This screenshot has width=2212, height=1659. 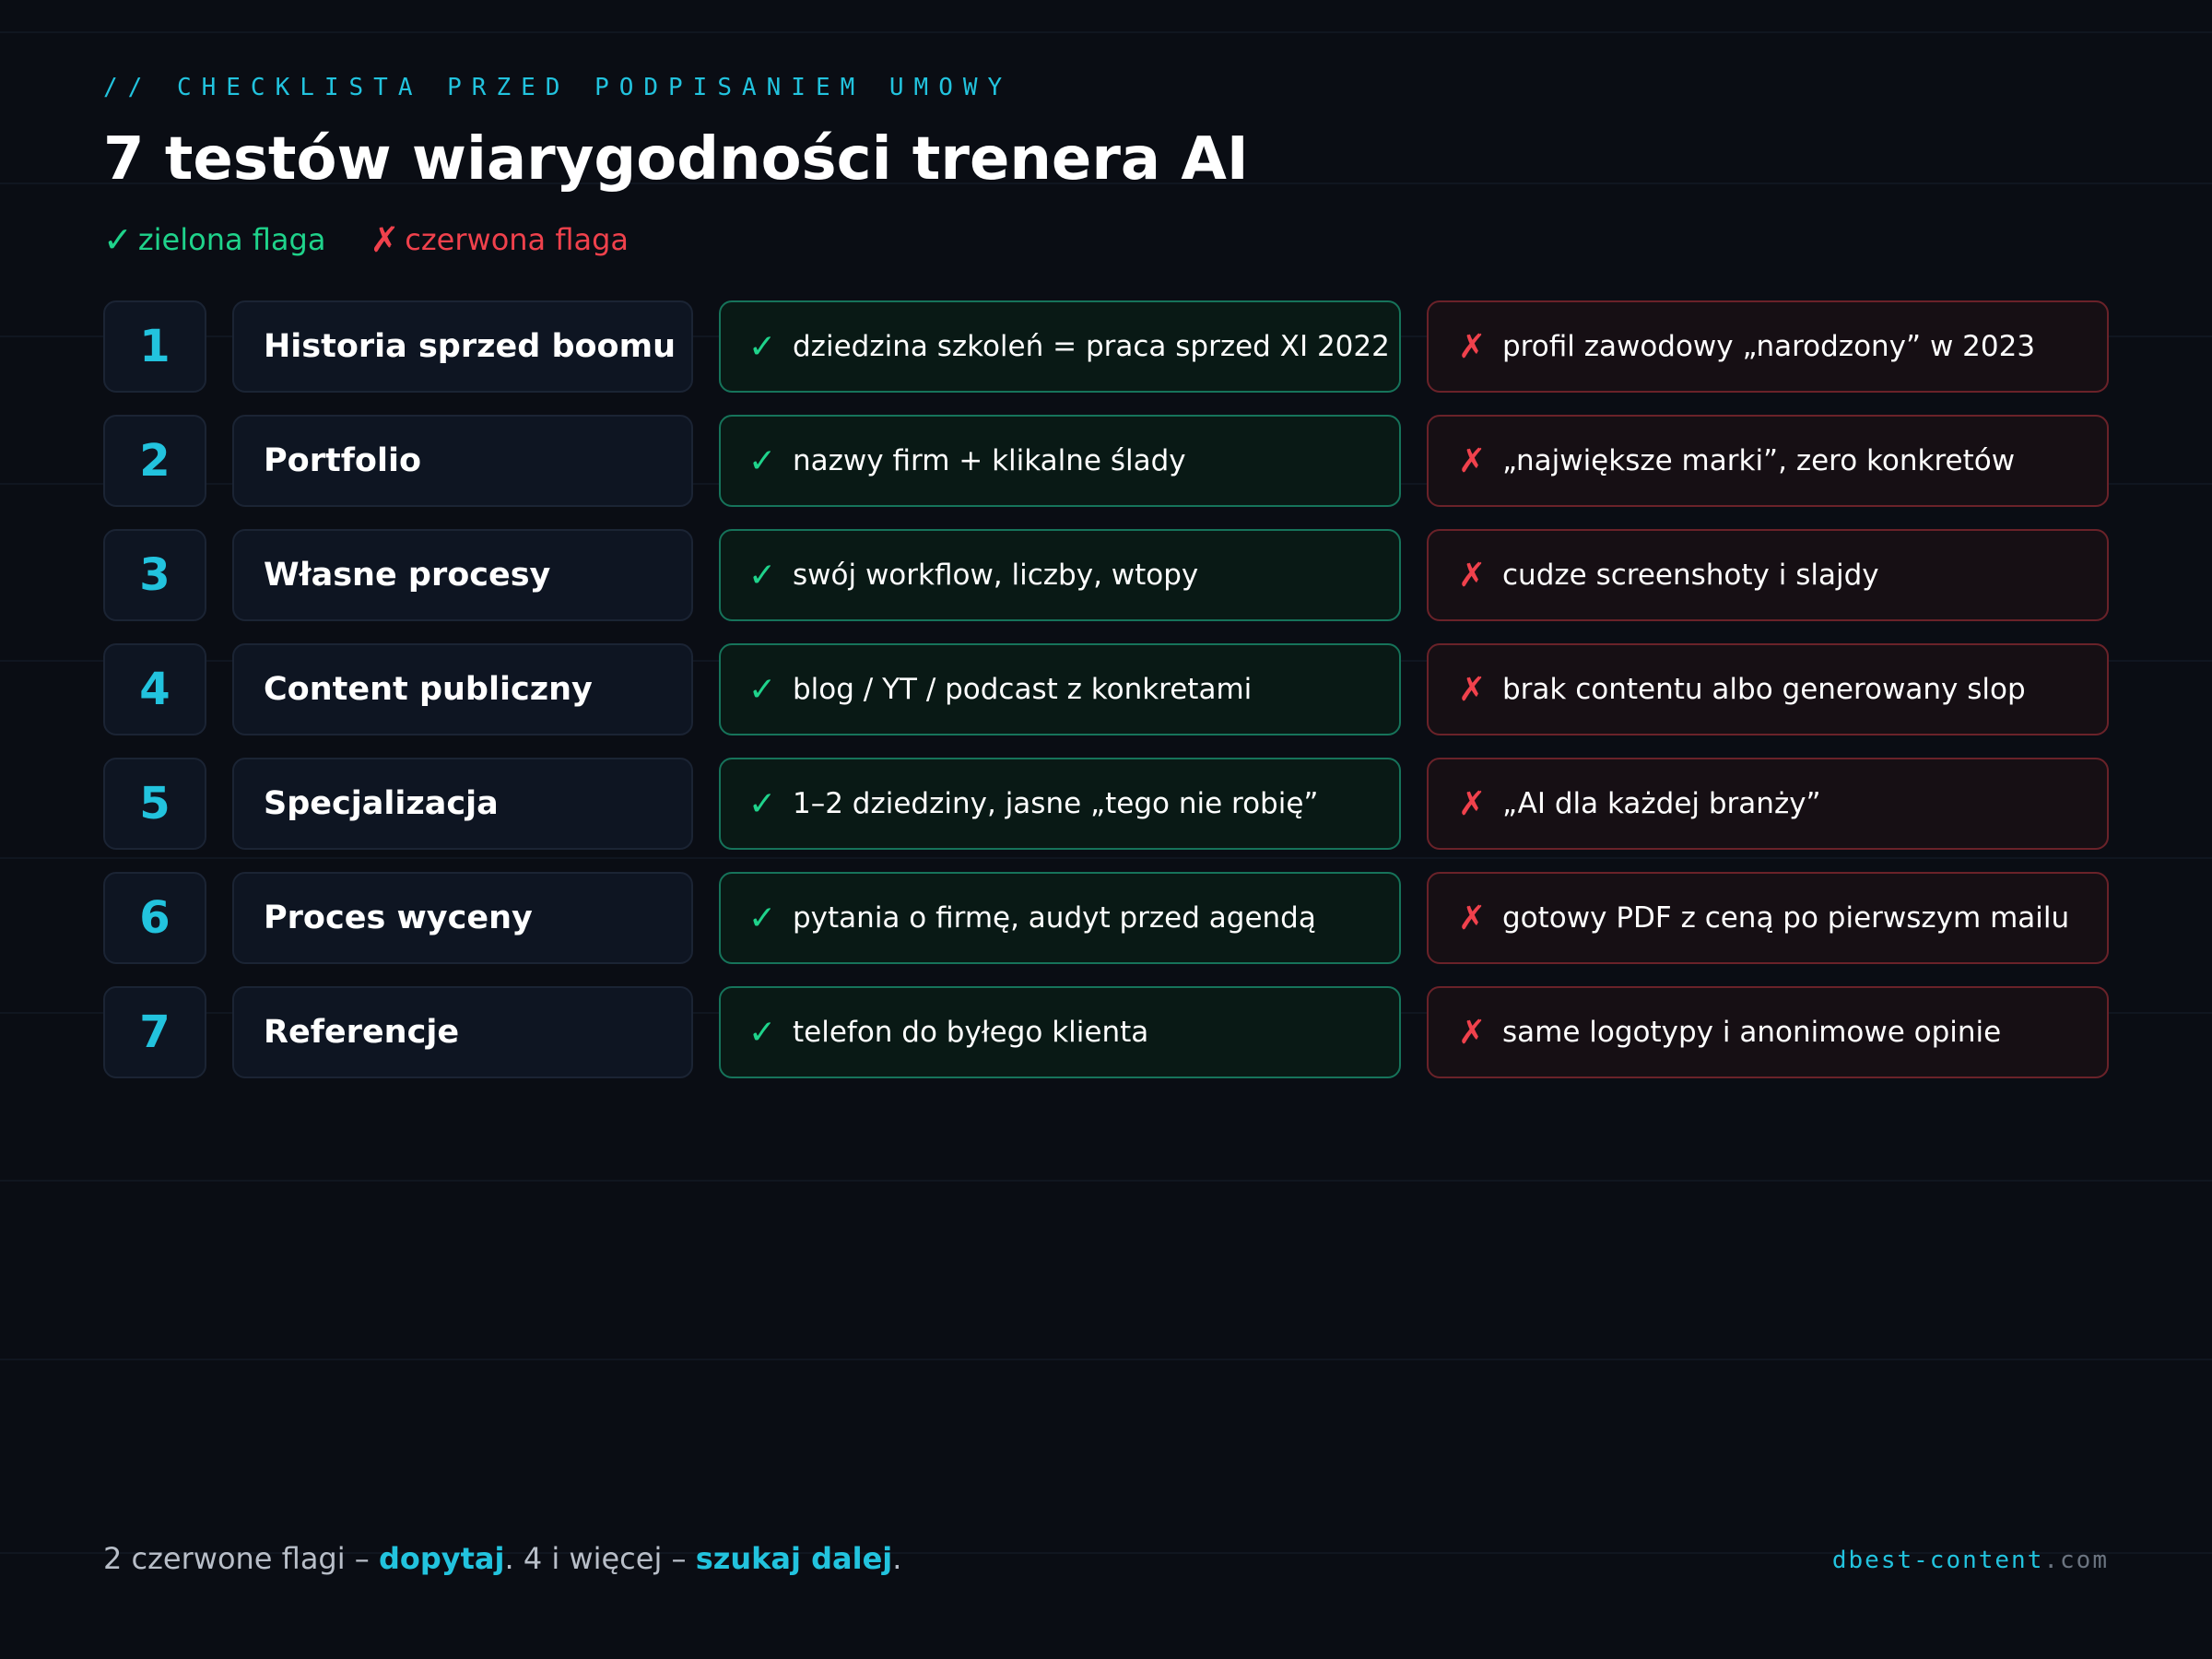 I want to click on green-flag-text: nazwy firm + klikalne ślady, so click(x=989, y=460).